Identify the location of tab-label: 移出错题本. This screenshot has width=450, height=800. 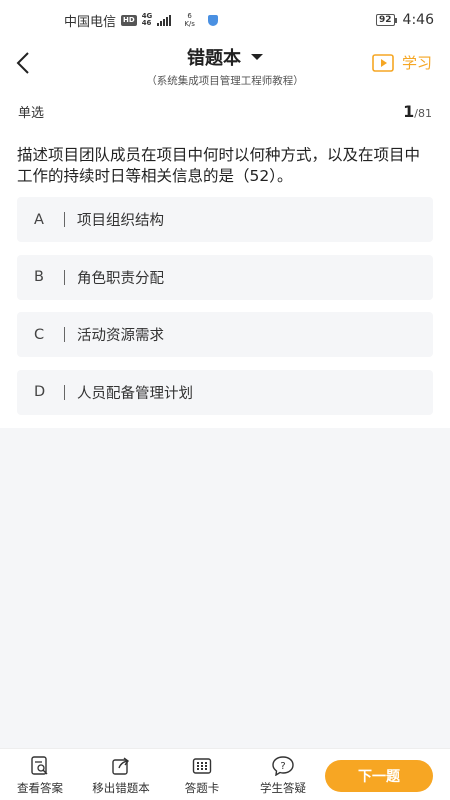
(121, 788).